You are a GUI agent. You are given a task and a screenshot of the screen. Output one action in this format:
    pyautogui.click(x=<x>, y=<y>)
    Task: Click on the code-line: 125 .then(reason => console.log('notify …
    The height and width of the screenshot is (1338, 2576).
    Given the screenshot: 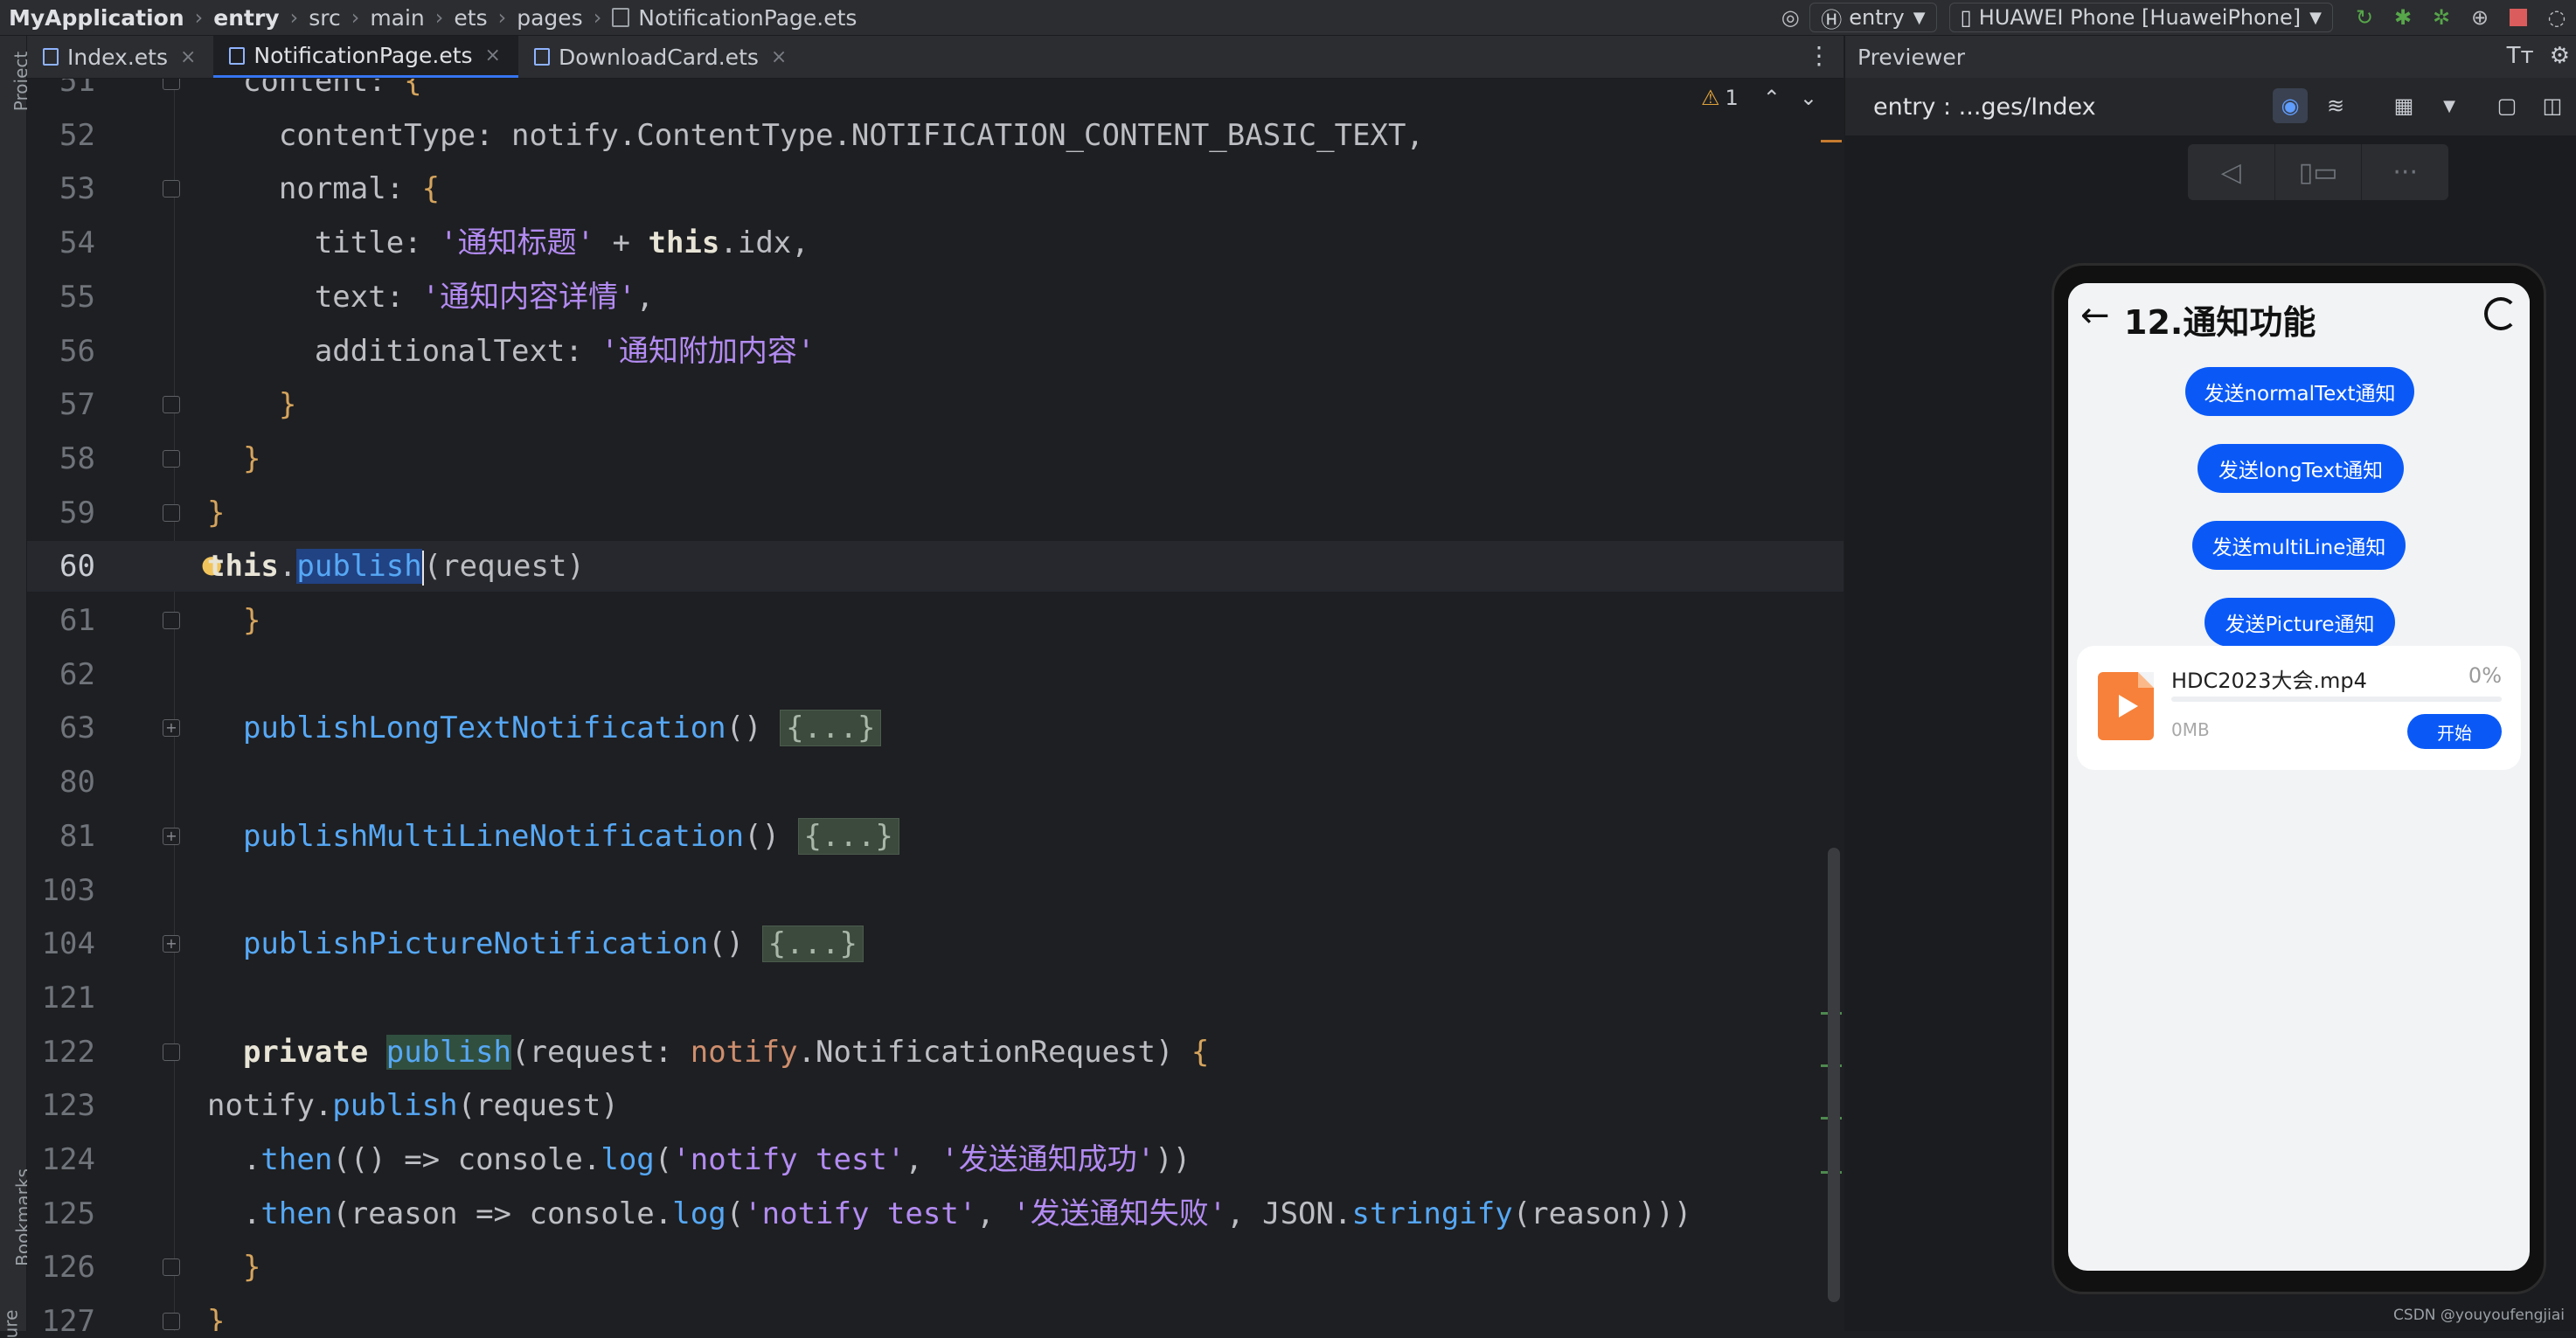 What is the action you would take?
    pyautogui.click(x=935, y=1214)
    